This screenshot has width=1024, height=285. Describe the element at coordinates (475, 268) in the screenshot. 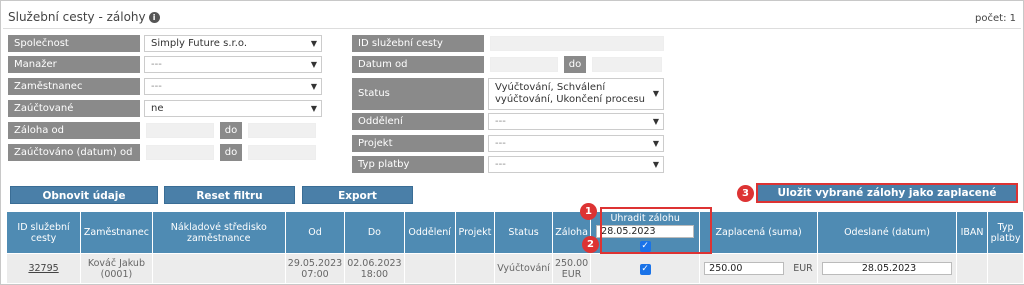

I see `cell-project` at that location.